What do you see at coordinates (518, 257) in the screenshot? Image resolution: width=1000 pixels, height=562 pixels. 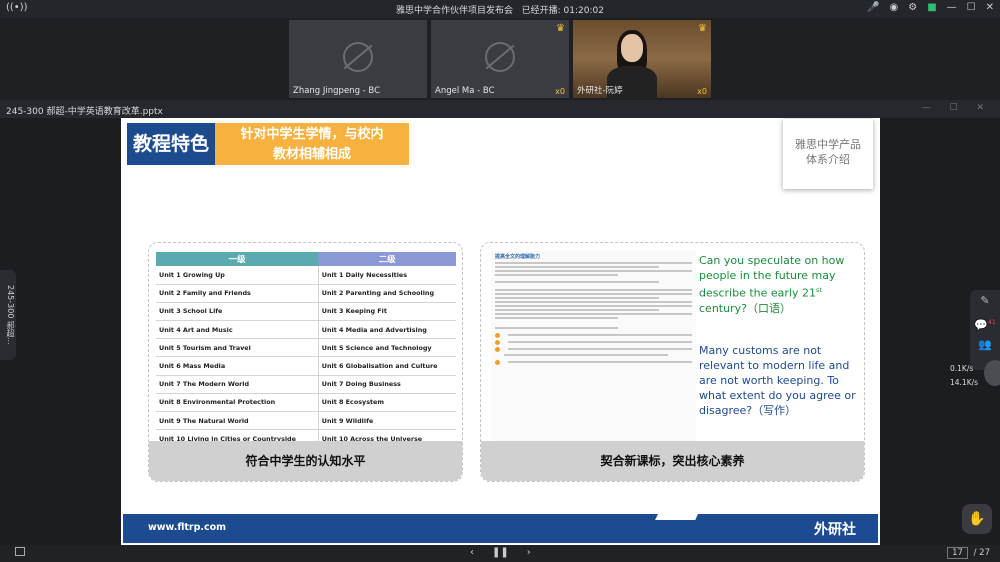 I see `excerpt-heading: 提高全文的理解能力` at bounding box center [518, 257].